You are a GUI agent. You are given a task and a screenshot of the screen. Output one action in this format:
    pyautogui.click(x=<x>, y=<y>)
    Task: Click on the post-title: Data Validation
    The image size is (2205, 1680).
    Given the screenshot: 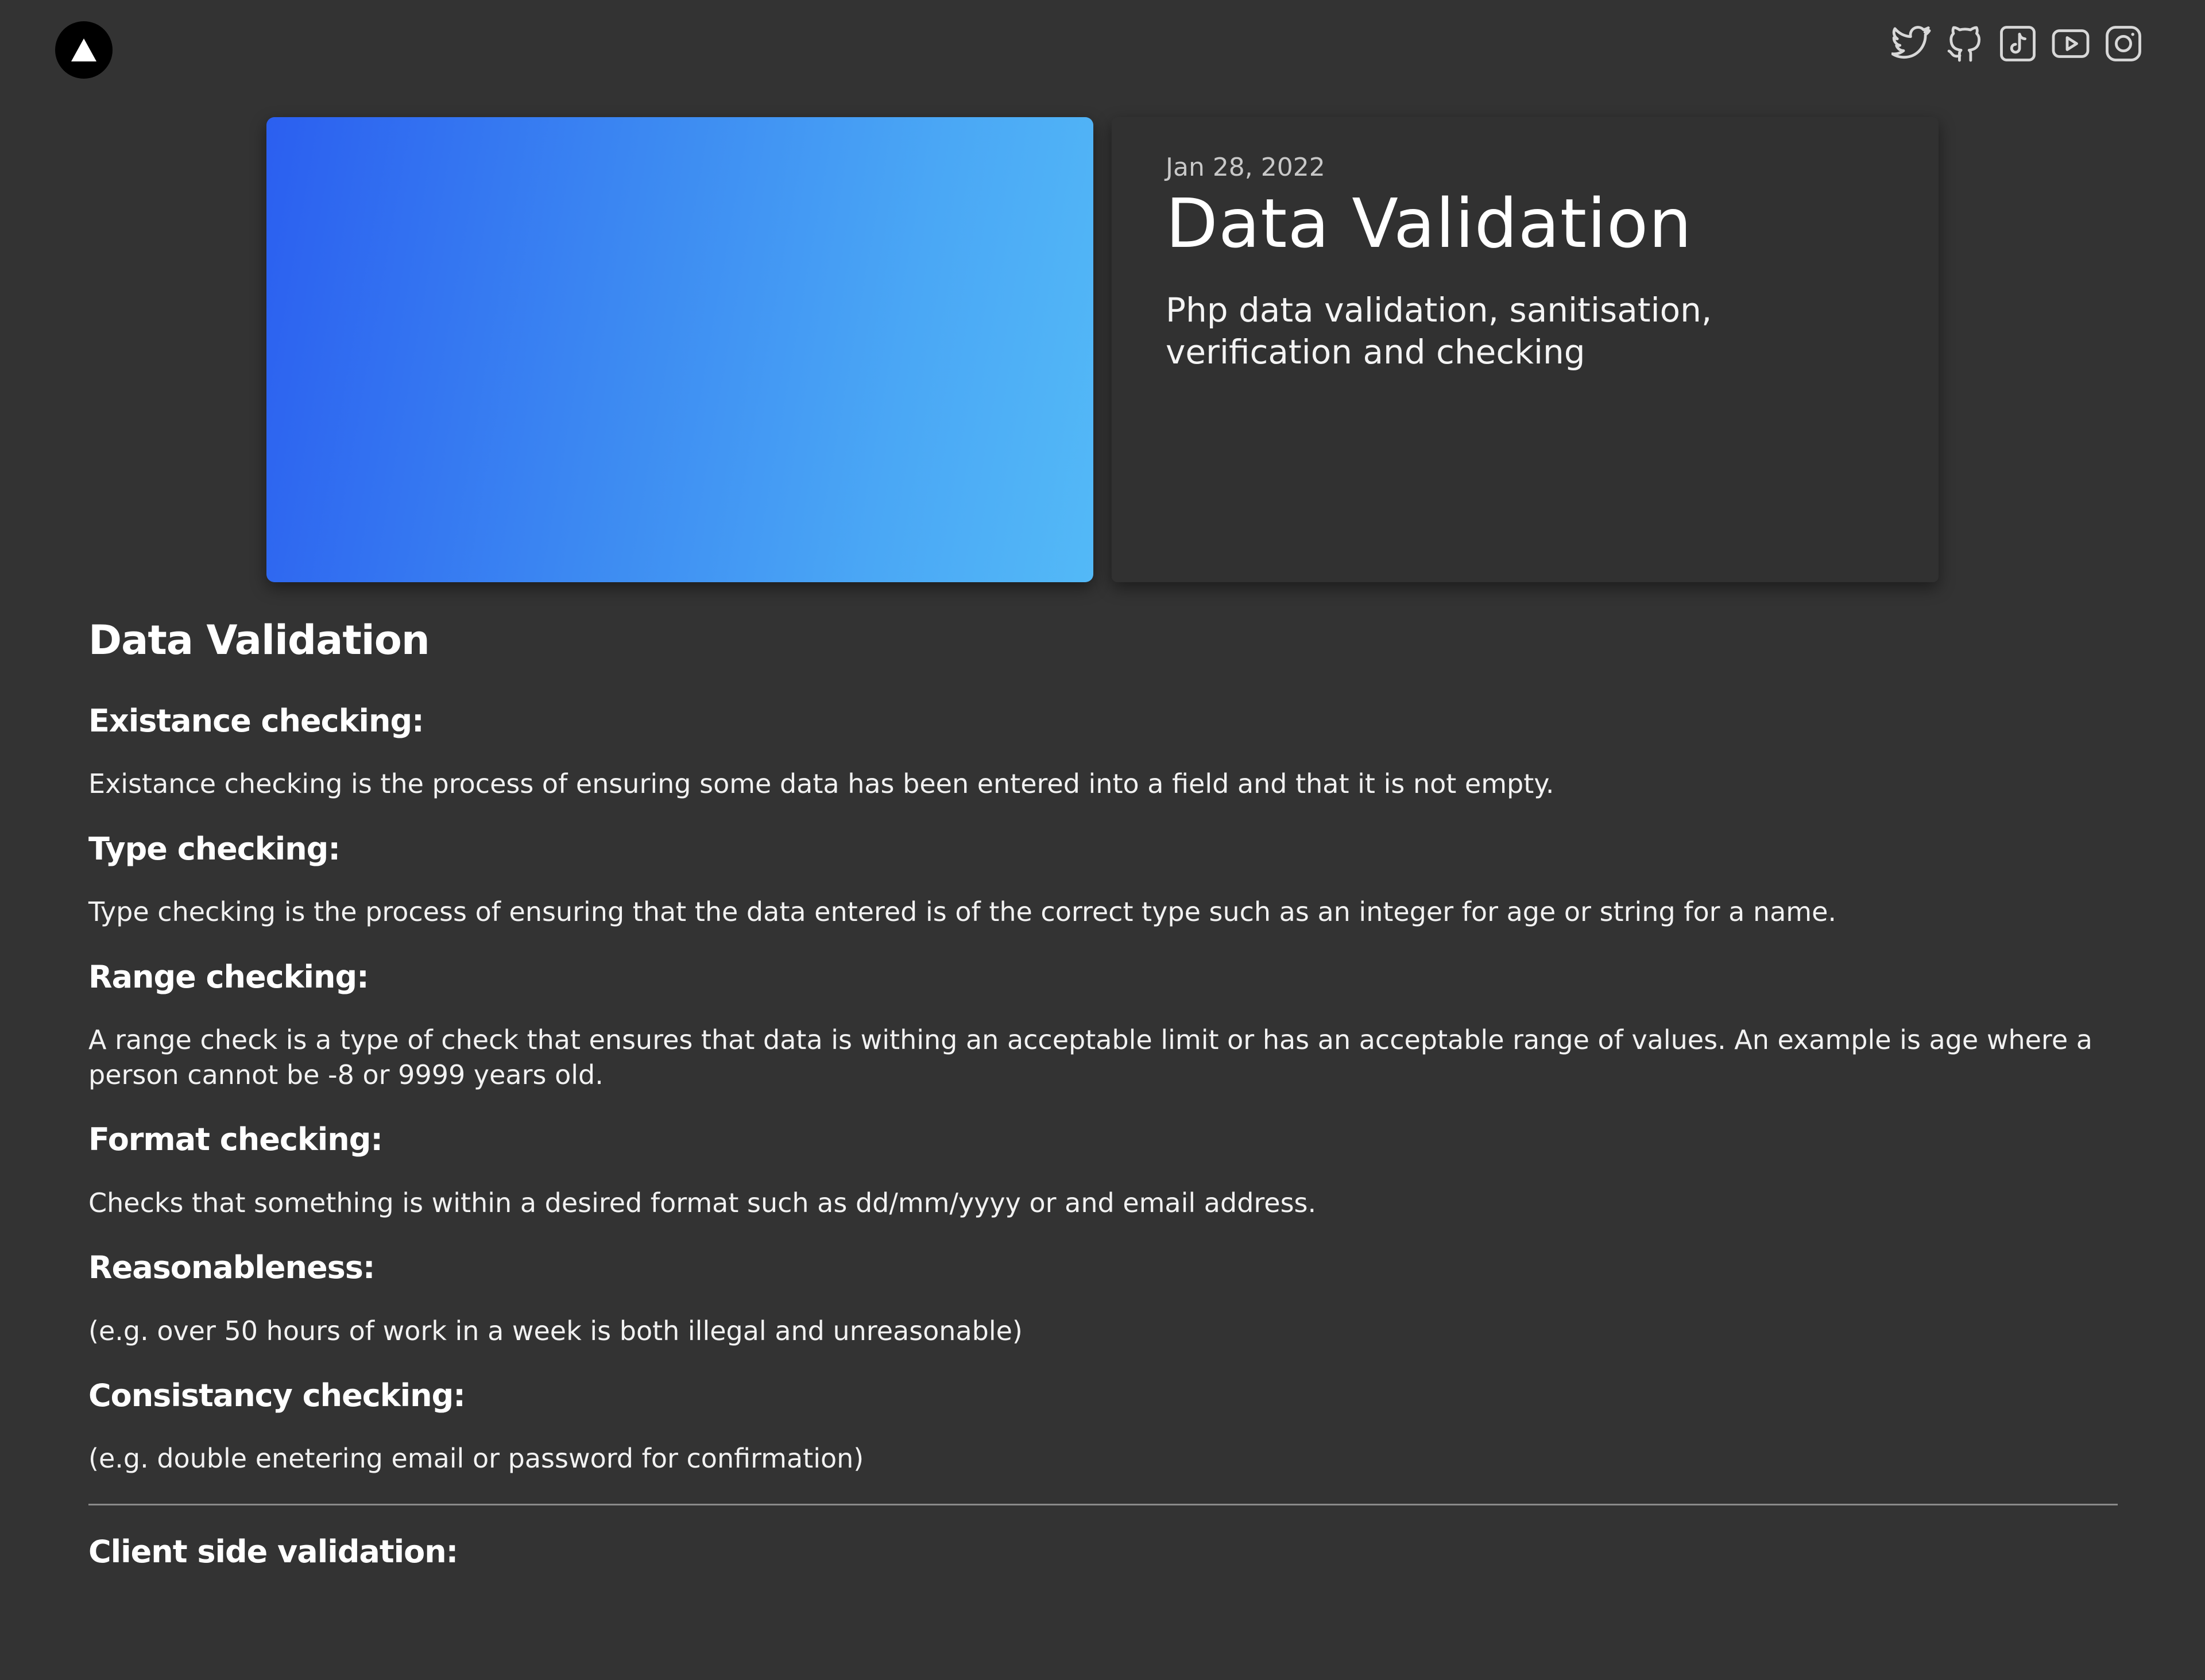 What is the action you would take?
    pyautogui.click(x=1429, y=223)
    